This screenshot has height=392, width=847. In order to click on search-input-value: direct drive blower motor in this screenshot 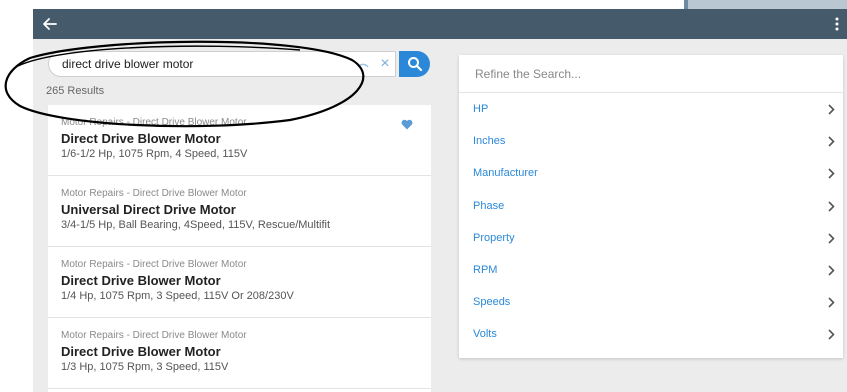, I will do `click(128, 64)`.